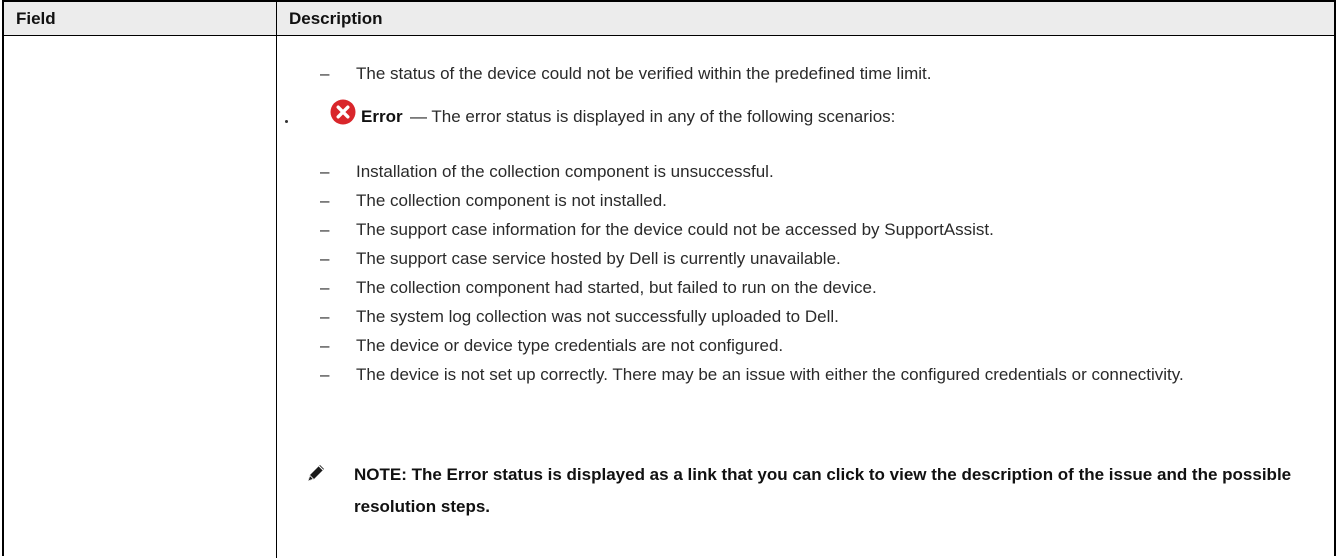 This screenshot has width=1340, height=558. Describe the element at coordinates (343, 112) in the screenshot. I see `error-circle-x-icon` at that location.